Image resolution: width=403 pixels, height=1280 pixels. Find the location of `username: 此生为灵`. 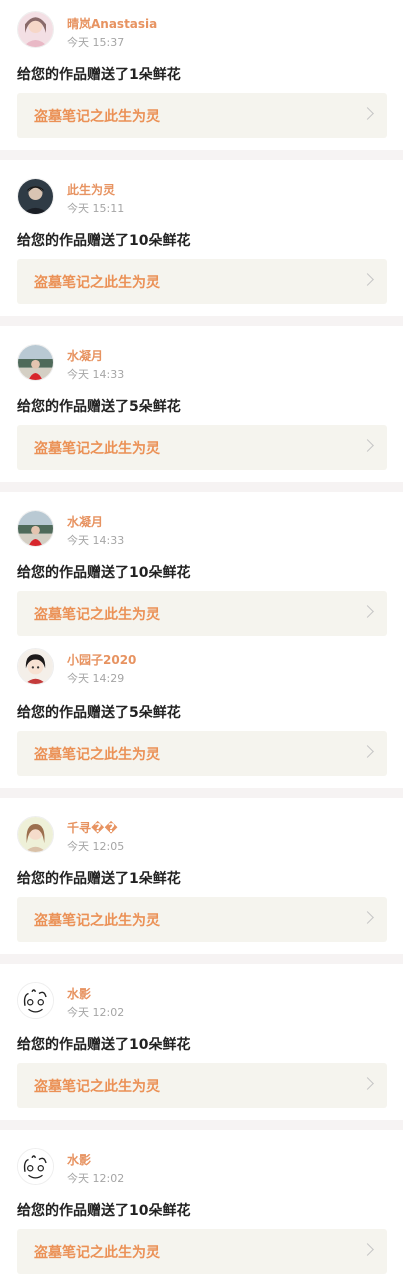

username: 此生为灵 is located at coordinates (91, 189).